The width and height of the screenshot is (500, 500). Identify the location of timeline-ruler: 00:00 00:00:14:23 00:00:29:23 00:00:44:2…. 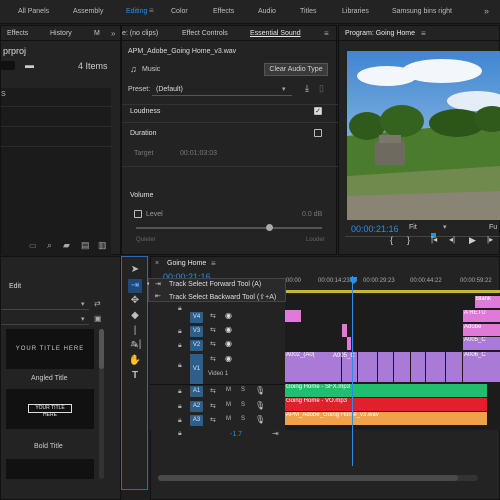
(392, 285).